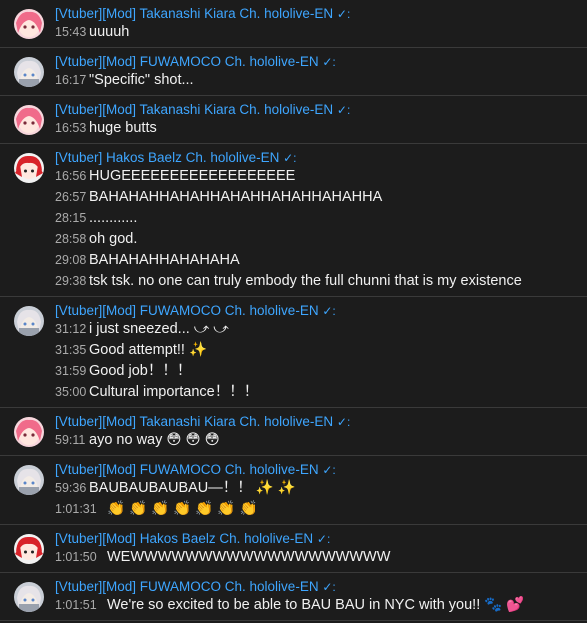 The image size is (587, 623). What do you see at coordinates (154, 440) in the screenshot?
I see `message-text: ayo no way 😳 😳 😳` at bounding box center [154, 440].